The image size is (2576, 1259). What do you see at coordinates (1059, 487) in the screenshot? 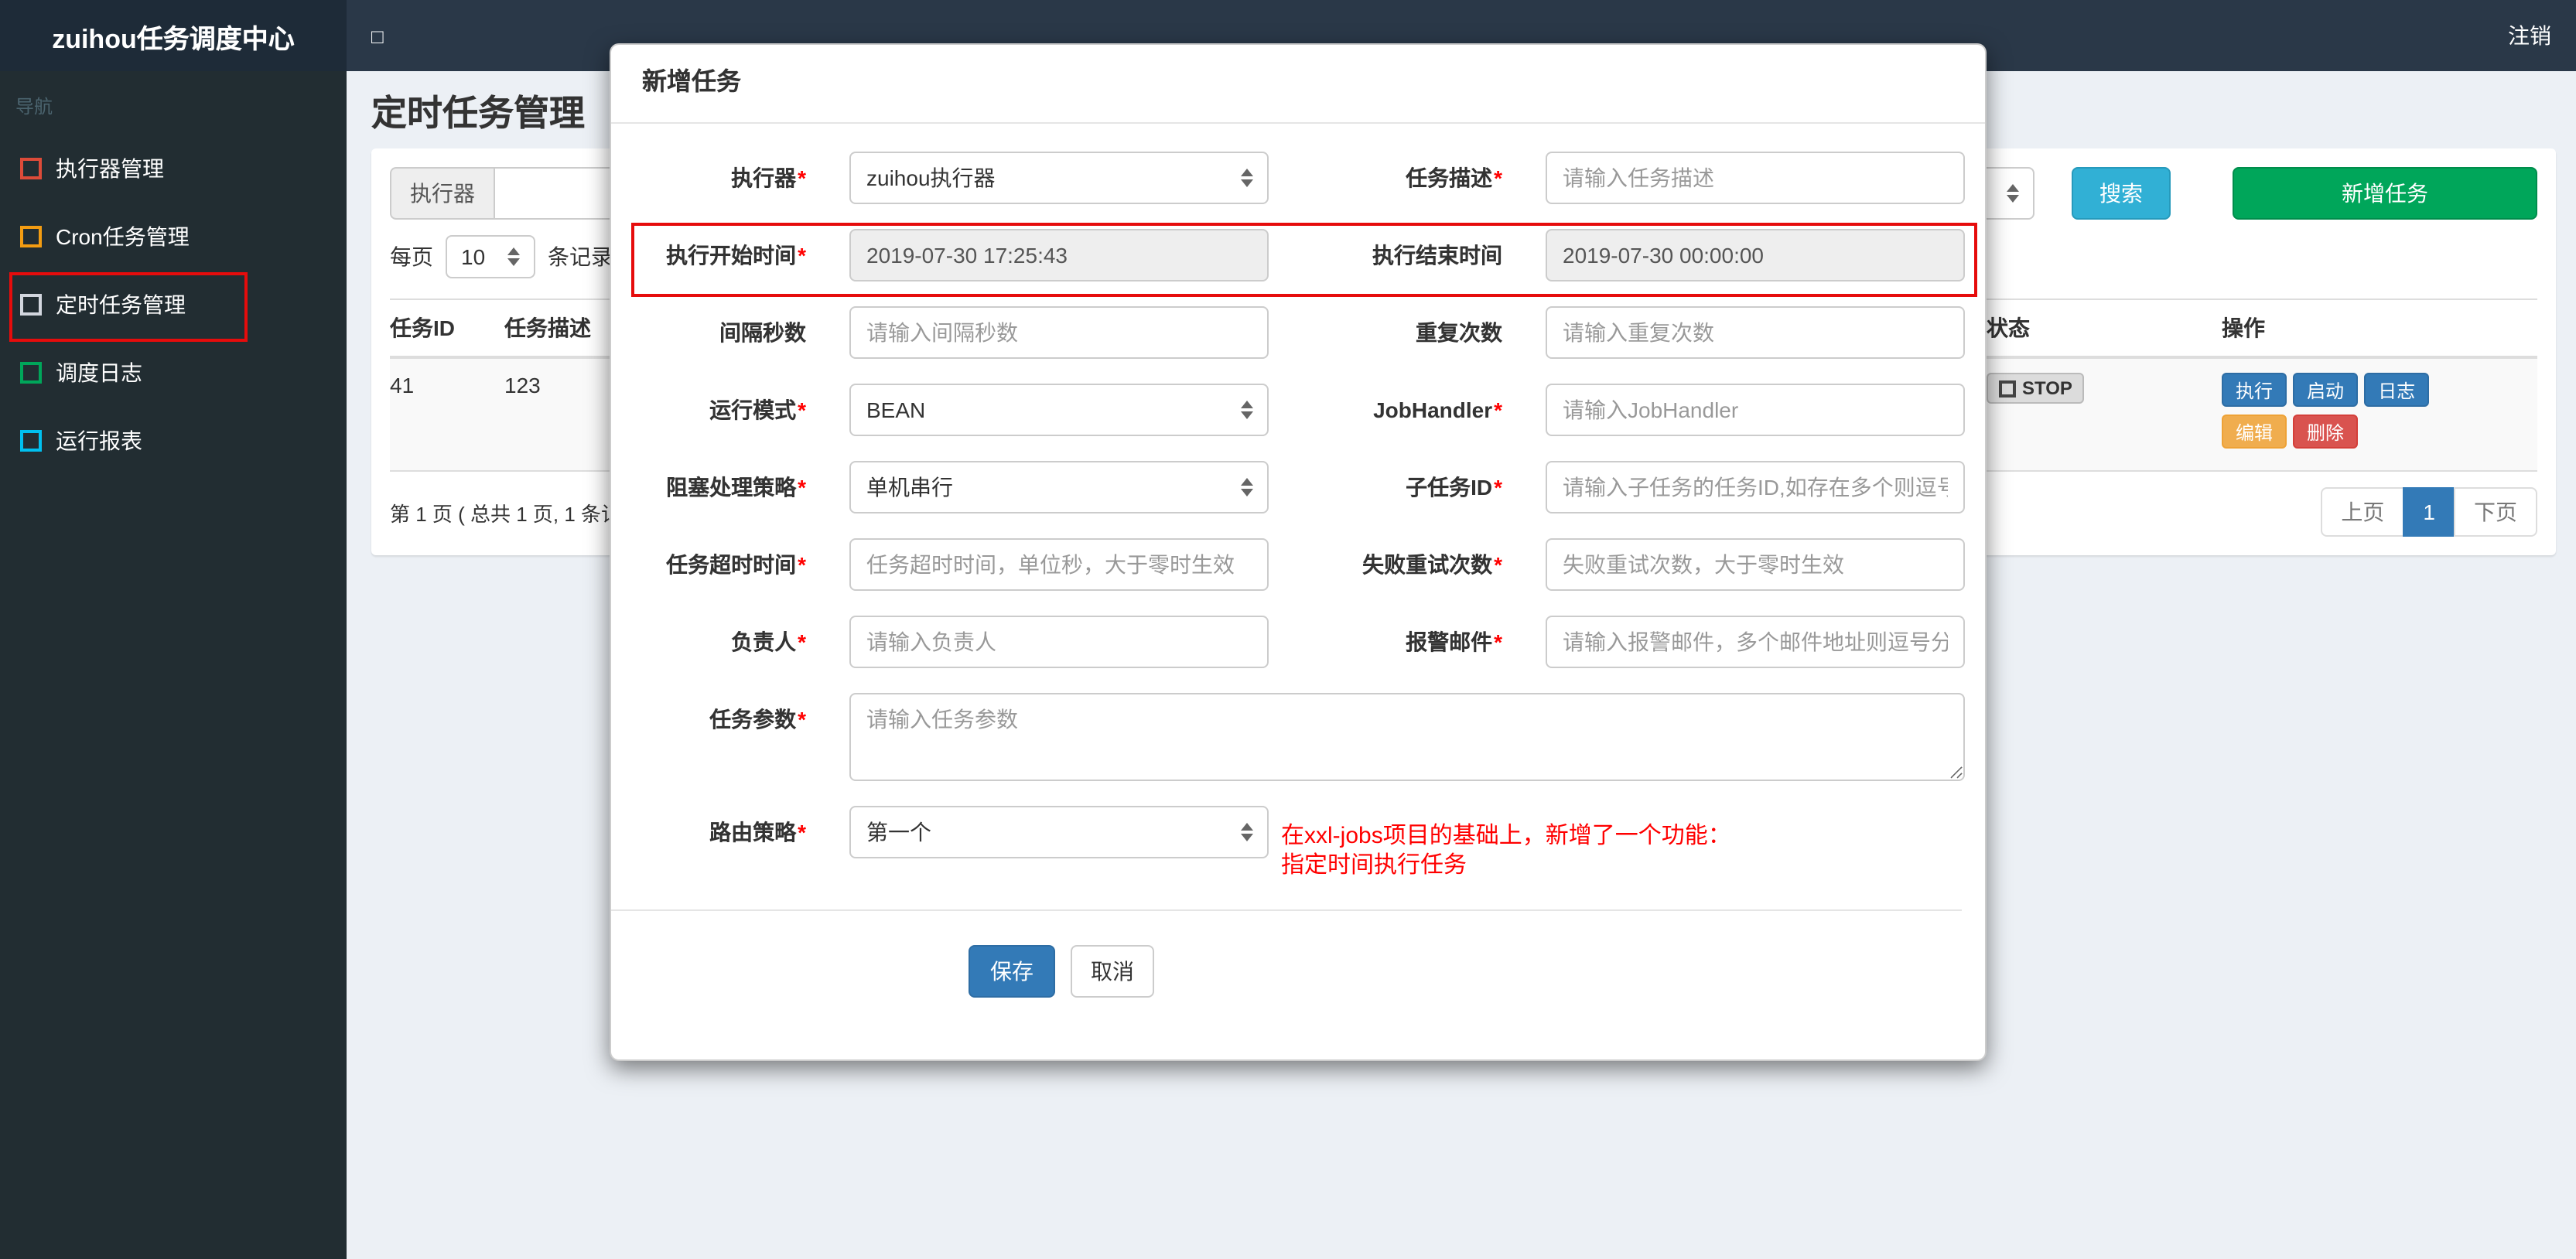
I see `block-strategy-select: 单机串行` at bounding box center [1059, 487].